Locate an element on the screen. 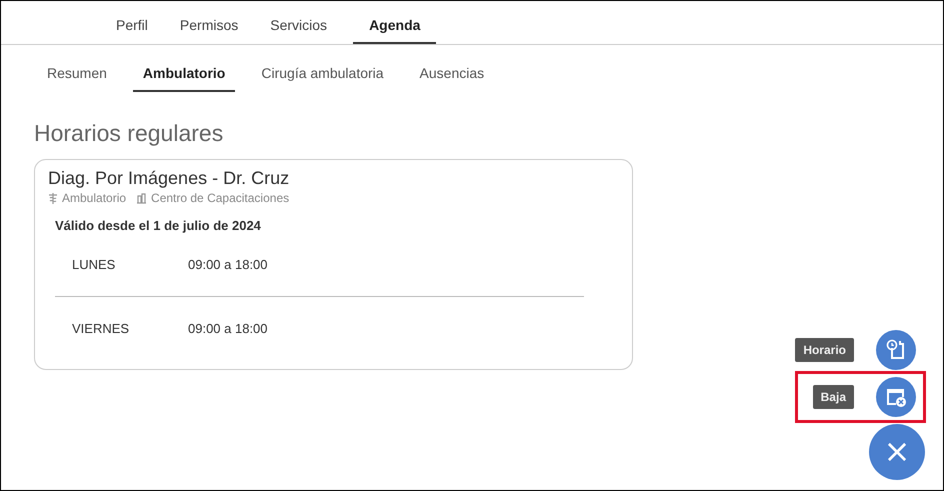 This screenshot has width=944, height=491. sub-tab: Cirugía ambulatoria is located at coordinates (322, 78).